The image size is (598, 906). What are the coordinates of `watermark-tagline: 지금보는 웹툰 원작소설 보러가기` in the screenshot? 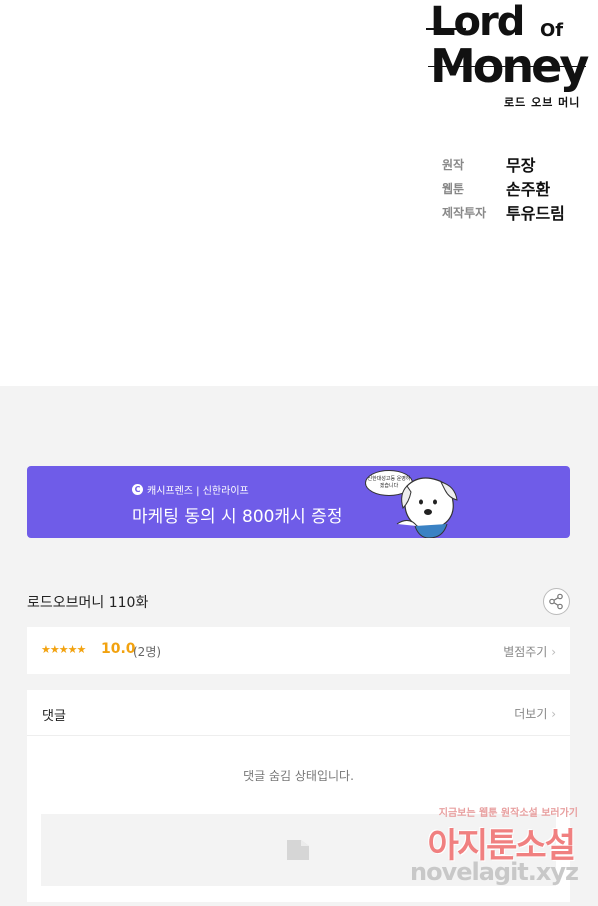 It's located at (508, 813).